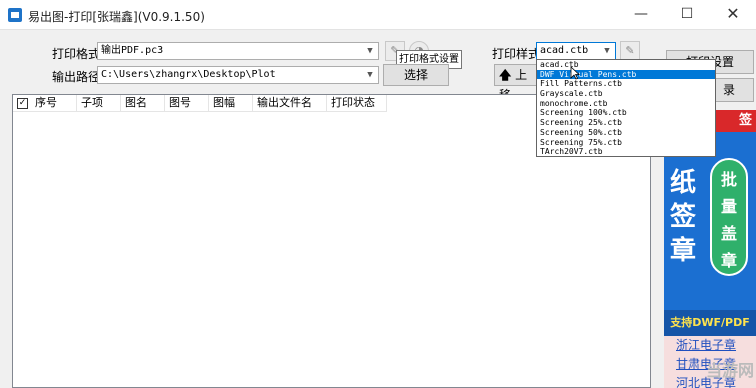 The width and height of the screenshot is (756, 388). What do you see at coordinates (683, 183) in the screenshot?
I see `ad-big-char: 纸` at bounding box center [683, 183].